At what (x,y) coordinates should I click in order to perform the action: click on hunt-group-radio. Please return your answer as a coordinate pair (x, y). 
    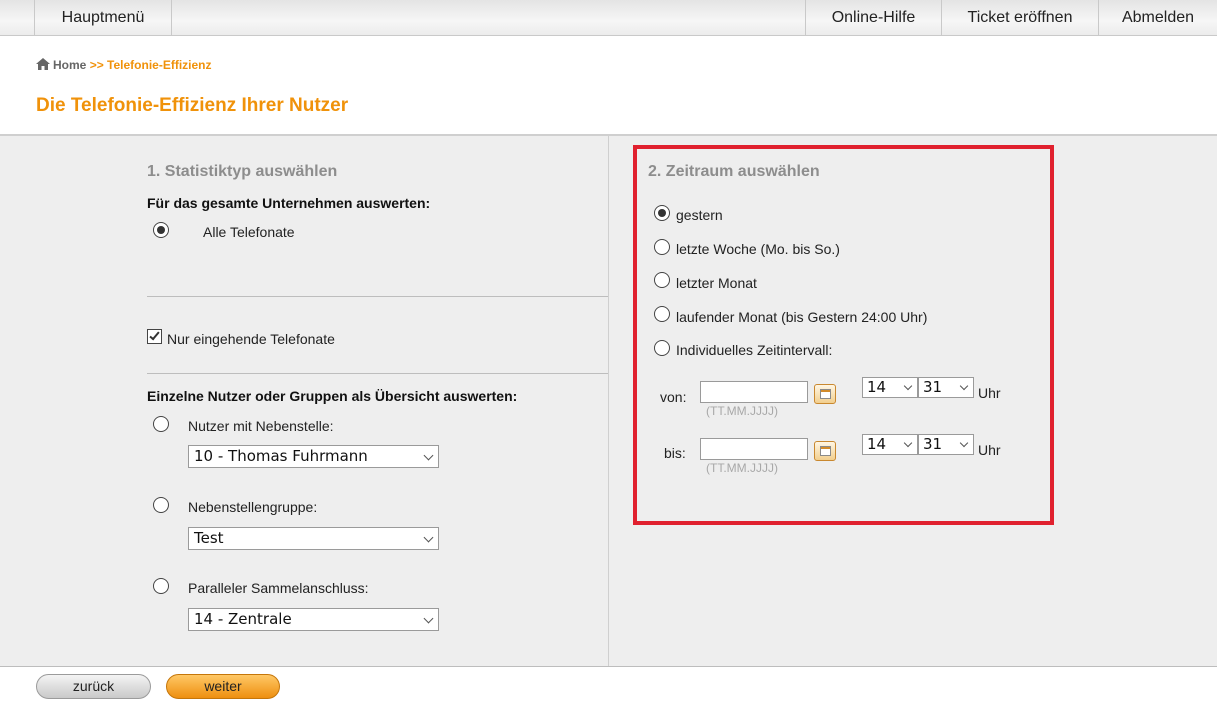
    Looking at the image, I should click on (161, 586).